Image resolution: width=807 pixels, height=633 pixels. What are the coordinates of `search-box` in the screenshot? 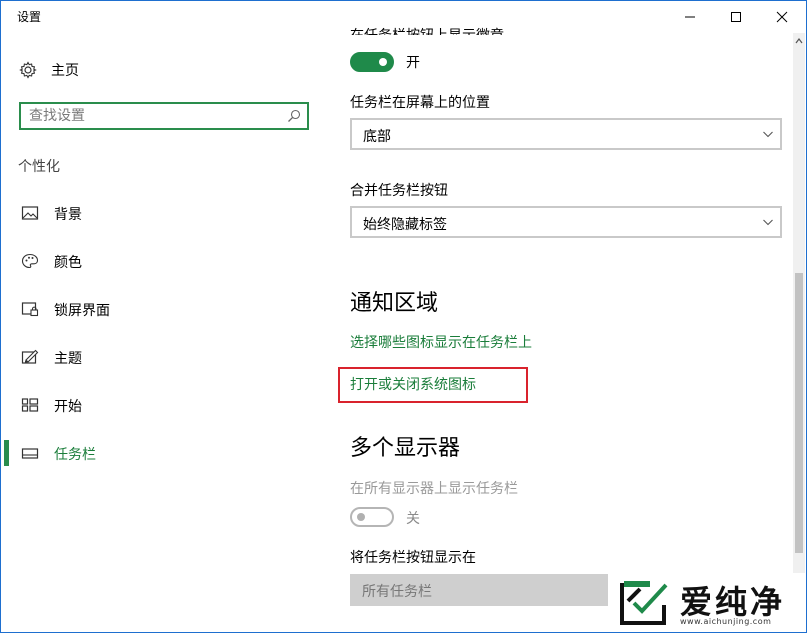 It's located at (164, 116).